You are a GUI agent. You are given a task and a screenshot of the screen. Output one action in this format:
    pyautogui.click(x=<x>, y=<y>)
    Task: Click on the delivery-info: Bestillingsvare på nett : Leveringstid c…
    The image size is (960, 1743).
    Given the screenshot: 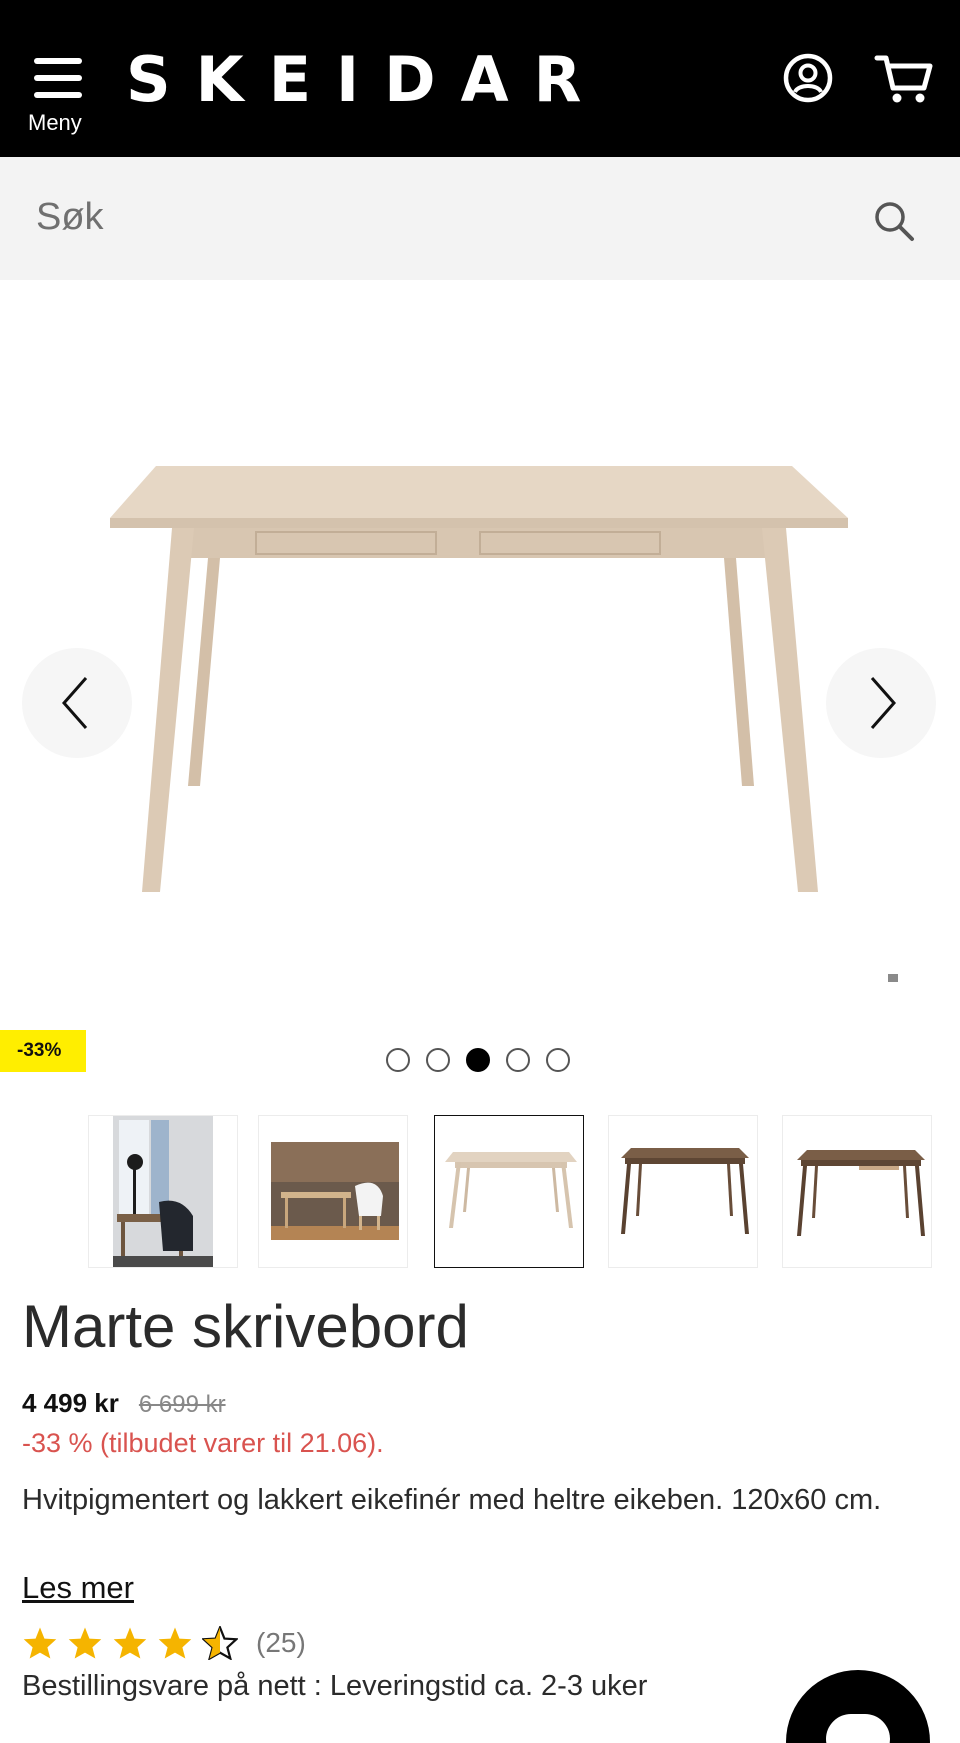 What is the action you would take?
    pyautogui.click(x=335, y=1686)
    